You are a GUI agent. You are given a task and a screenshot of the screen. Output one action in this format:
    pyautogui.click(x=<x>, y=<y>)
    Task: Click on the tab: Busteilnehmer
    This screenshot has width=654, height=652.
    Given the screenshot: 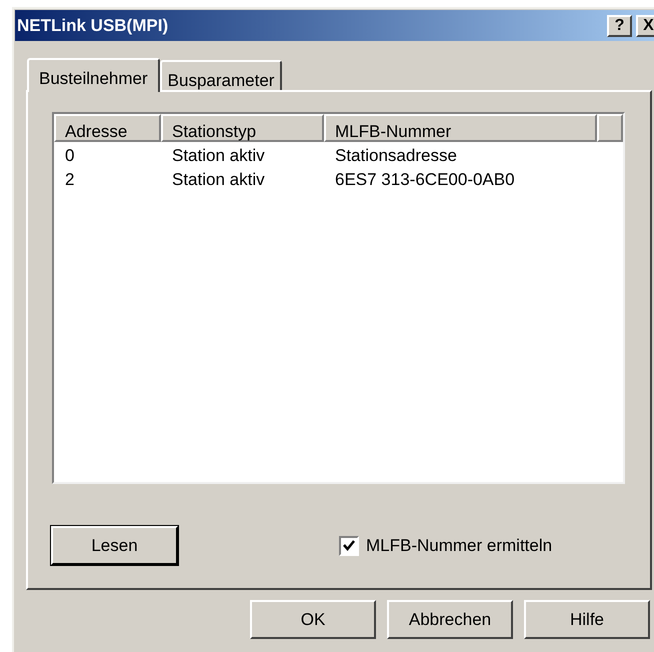 What is the action you would take?
    pyautogui.click(x=93, y=75)
    